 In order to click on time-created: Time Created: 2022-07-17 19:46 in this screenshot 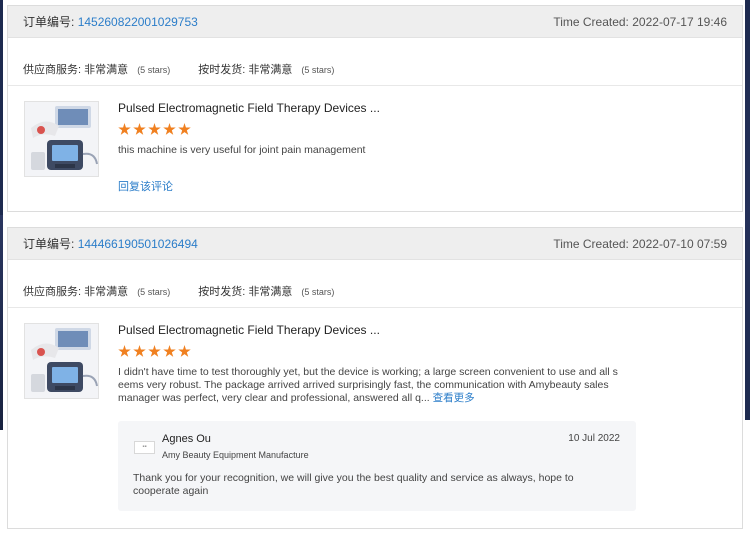, I will do `click(640, 22)`.